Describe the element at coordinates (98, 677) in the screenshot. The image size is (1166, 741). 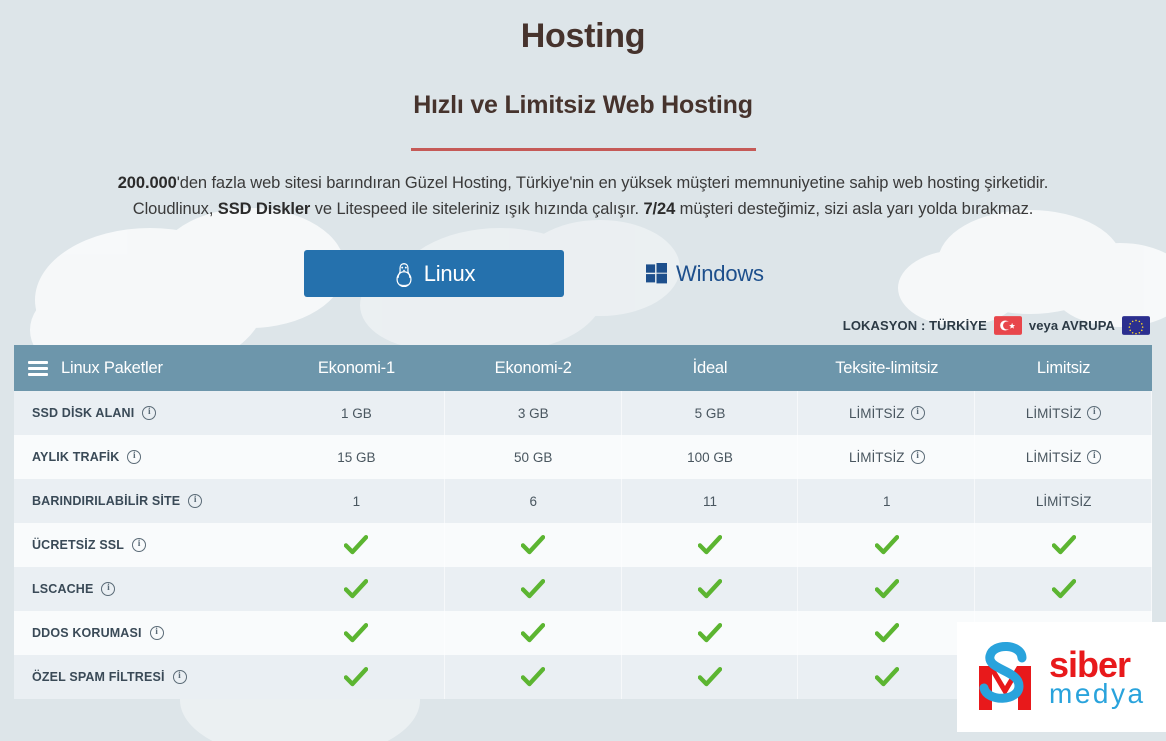
I see `row-label: ÖZEL SPAM FİLTRESİ` at that location.